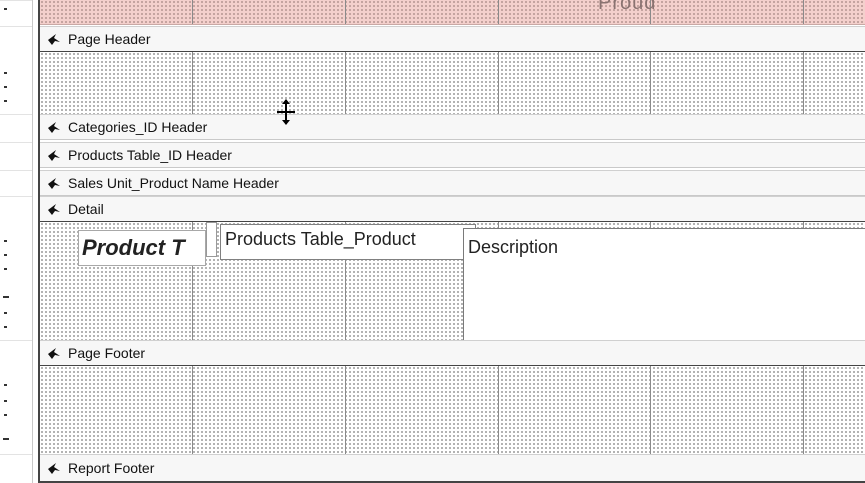  What do you see at coordinates (452, 39) in the screenshot?
I see `page-header-band: Page Header` at bounding box center [452, 39].